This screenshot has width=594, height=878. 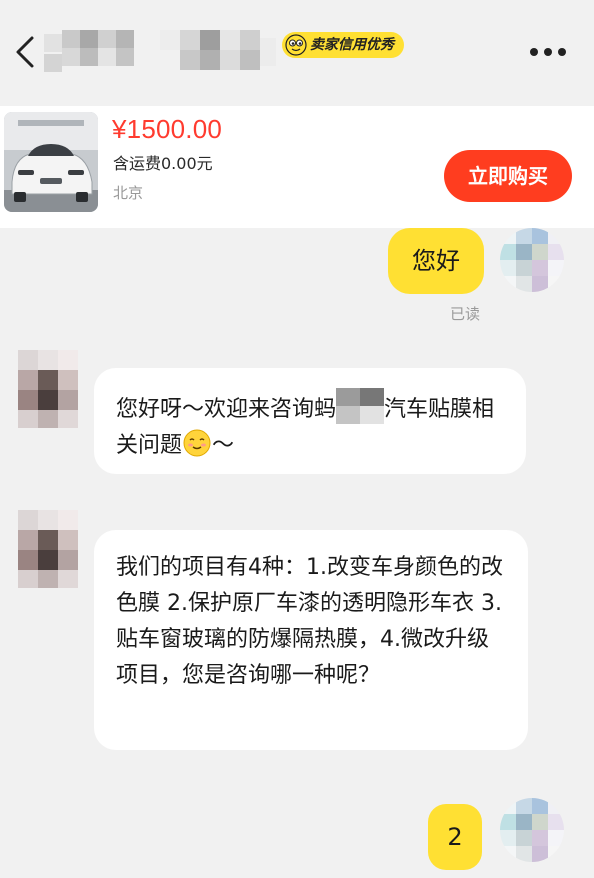 I want to click on seller-credit-badge: 卖家信用优秀, so click(x=343, y=45).